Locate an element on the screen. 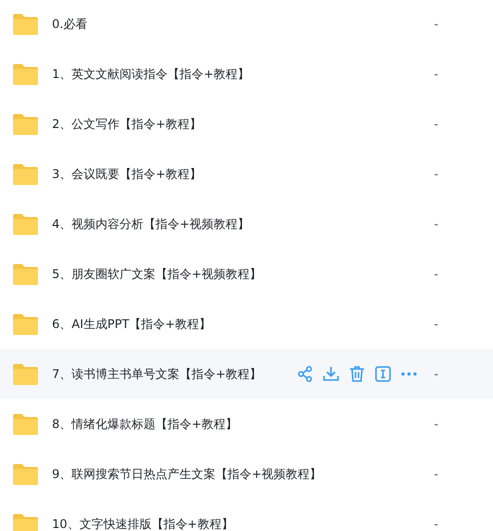 The image size is (493, 531). trash-icon is located at coordinates (357, 374).